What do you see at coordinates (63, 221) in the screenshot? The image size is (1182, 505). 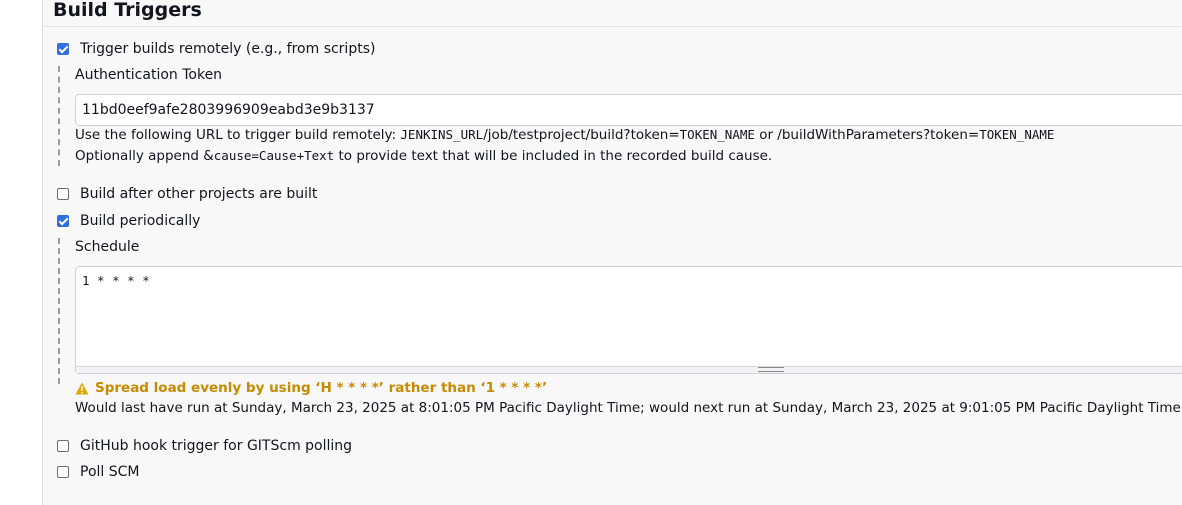 I see `build-periodically-checkbox` at bounding box center [63, 221].